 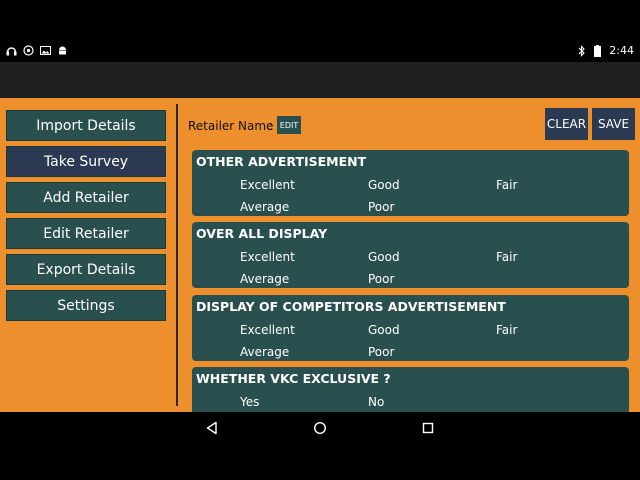 What do you see at coordinates (289, 125) in the screenshot?
I see `edit-retailer-name-button: EDIT` at bounding box center [289, 125].